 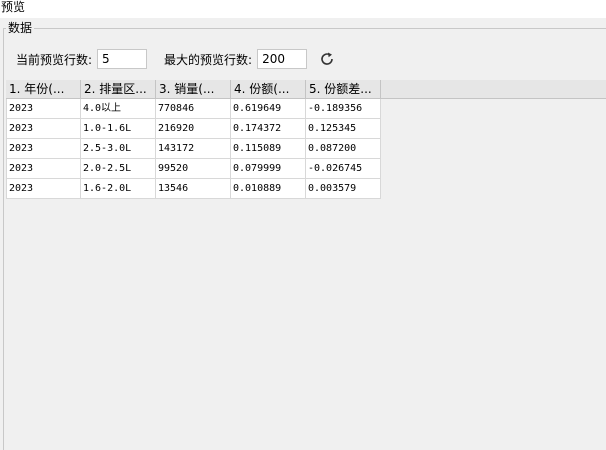 What do you see at coordinates (303, 9) in the screenshot?
I see `window-title: 预览` at bounding box center [303, 9].